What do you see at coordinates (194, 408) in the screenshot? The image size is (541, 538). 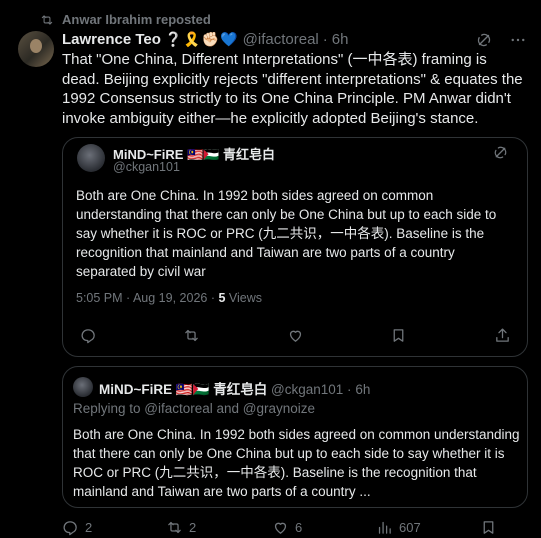 I see `replying-to: Replying to @ifactoreal and @graynoize` at bounding box center [194, 408].